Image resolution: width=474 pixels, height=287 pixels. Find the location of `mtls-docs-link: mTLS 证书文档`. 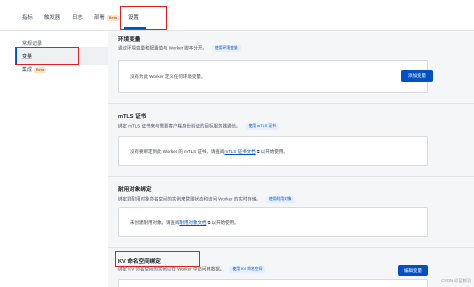

mtls-docs-link: mTLS 证书文档 is located at coordinates (239, 151).